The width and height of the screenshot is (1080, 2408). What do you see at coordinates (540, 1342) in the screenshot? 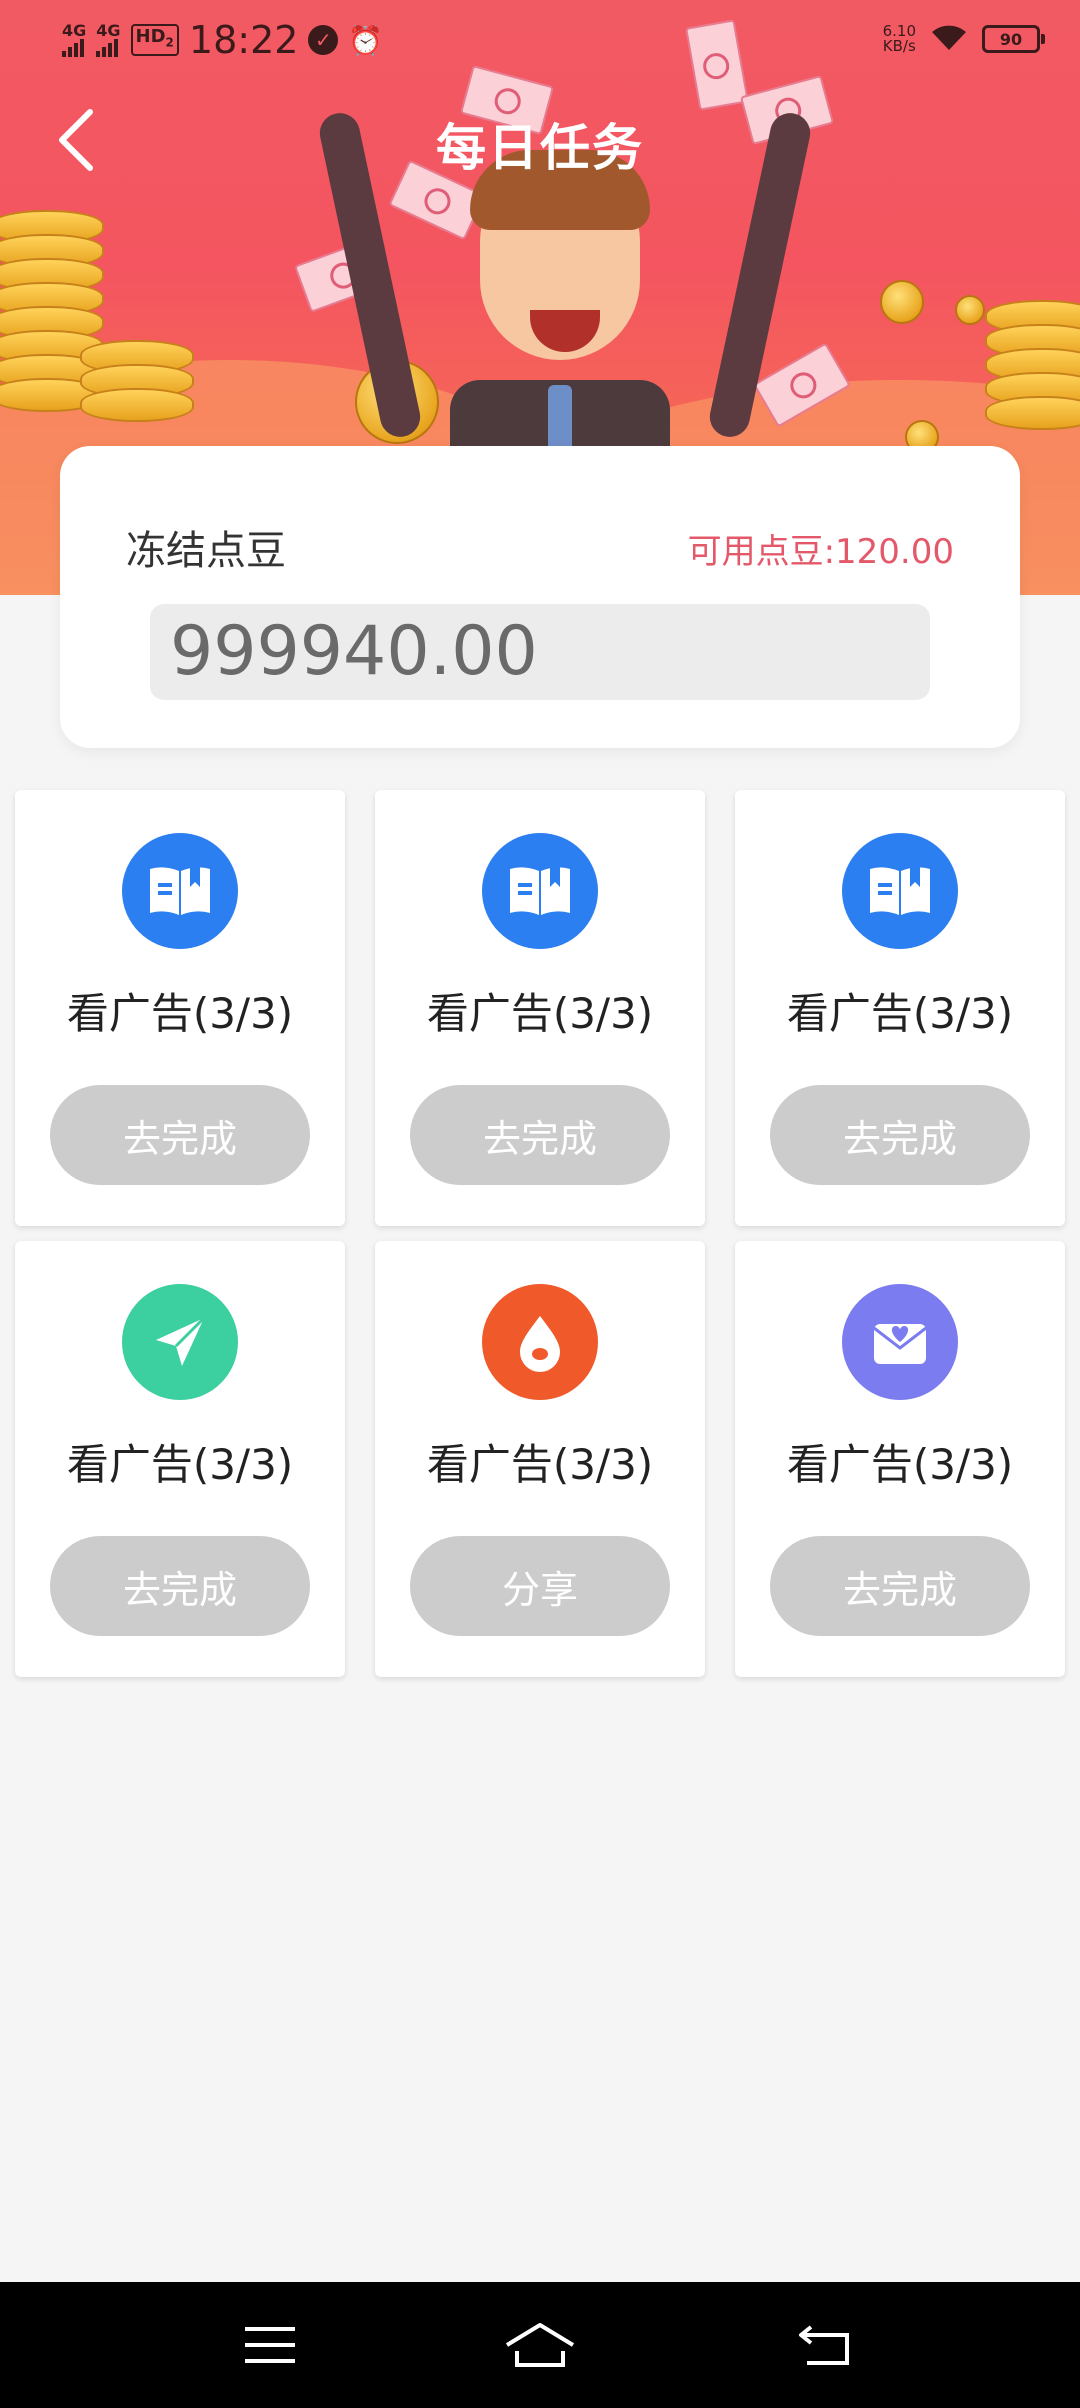
I see `flame-drop-icon` at bounding box center [540, 1342].